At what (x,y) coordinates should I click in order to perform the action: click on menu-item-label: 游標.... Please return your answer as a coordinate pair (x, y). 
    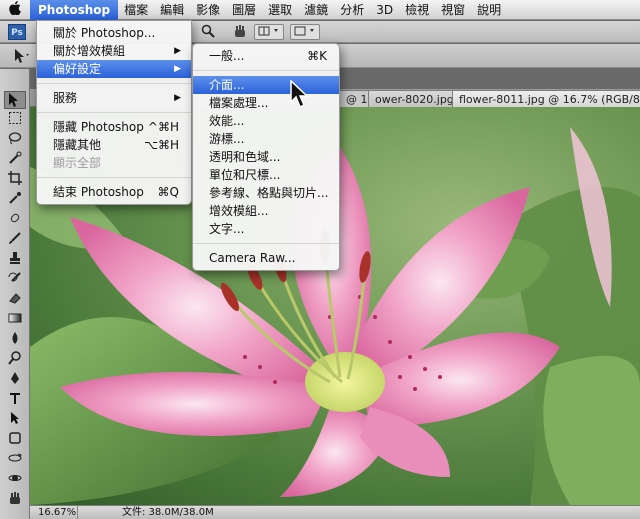
    Looking at the image, I should click on (227, 139).